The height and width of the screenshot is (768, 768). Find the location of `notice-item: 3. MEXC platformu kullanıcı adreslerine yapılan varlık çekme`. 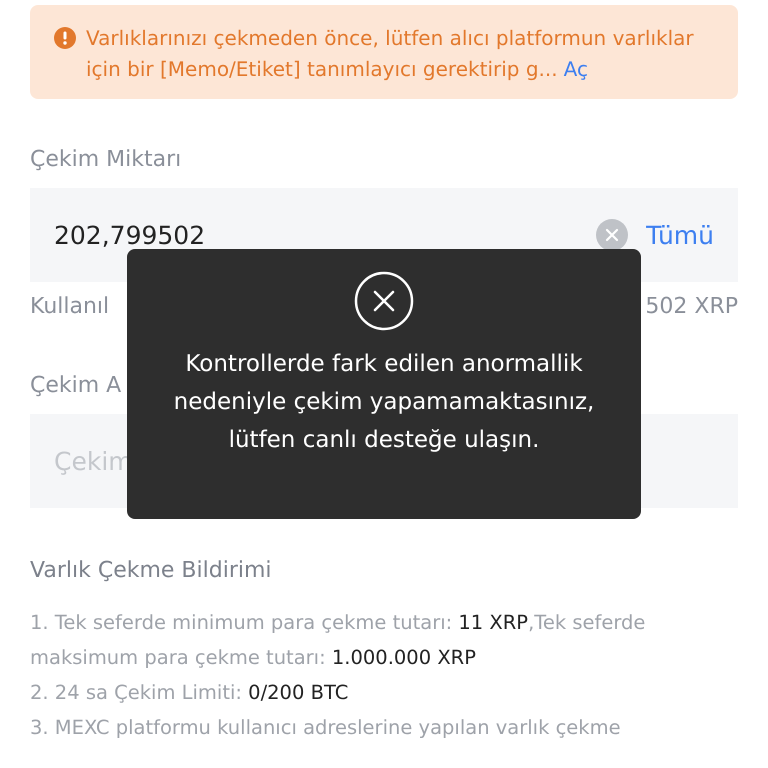

notice-item: 3. MEXC platformu kullanıcı adreslerine yapılan varlık çekme is located at coordinates (326, 728).